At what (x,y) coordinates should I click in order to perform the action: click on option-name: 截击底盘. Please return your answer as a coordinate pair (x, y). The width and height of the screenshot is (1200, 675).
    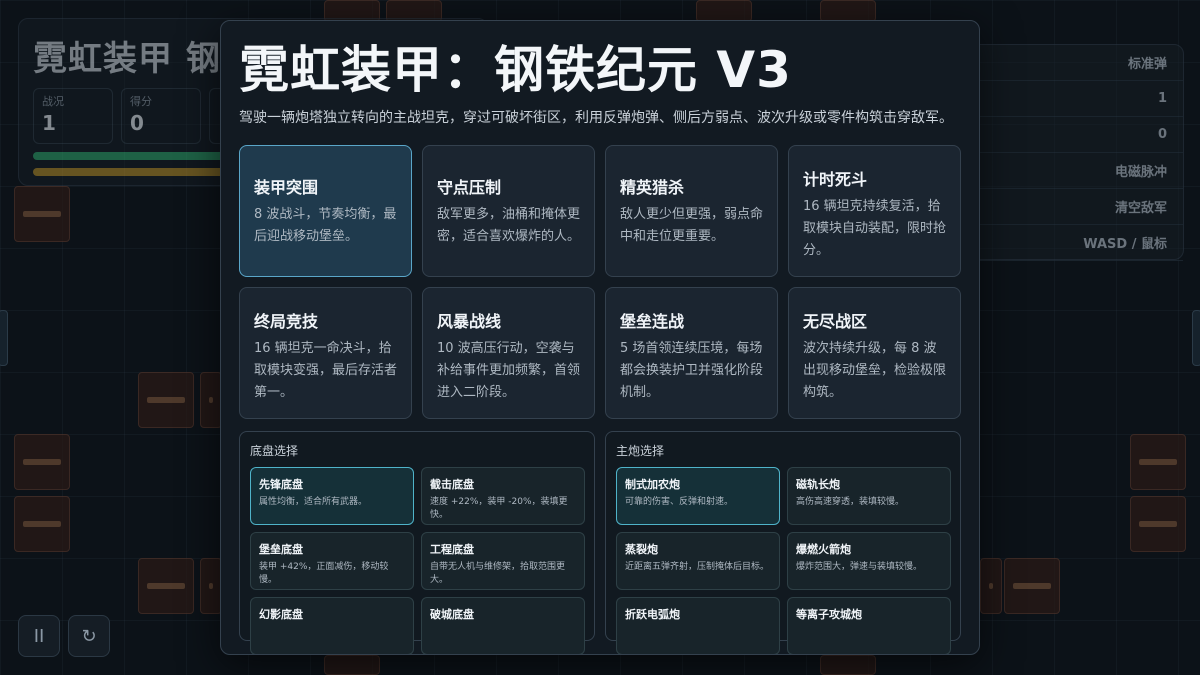
    Looking at the image, I should click on (452, 484).